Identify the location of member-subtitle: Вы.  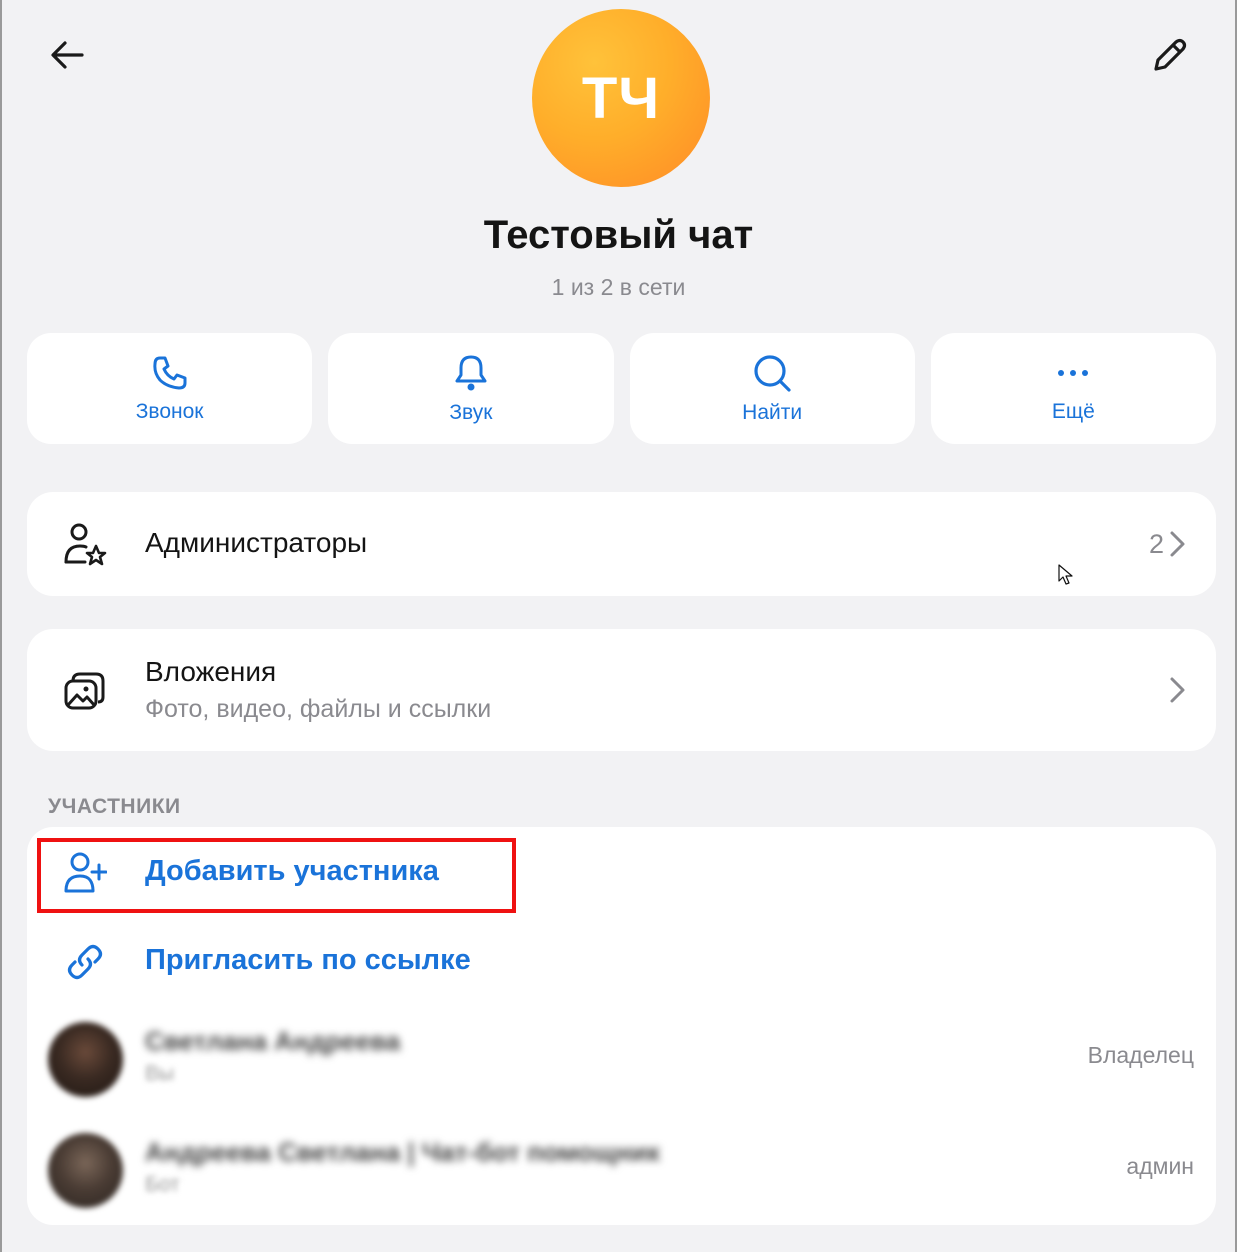
(160, 1073).